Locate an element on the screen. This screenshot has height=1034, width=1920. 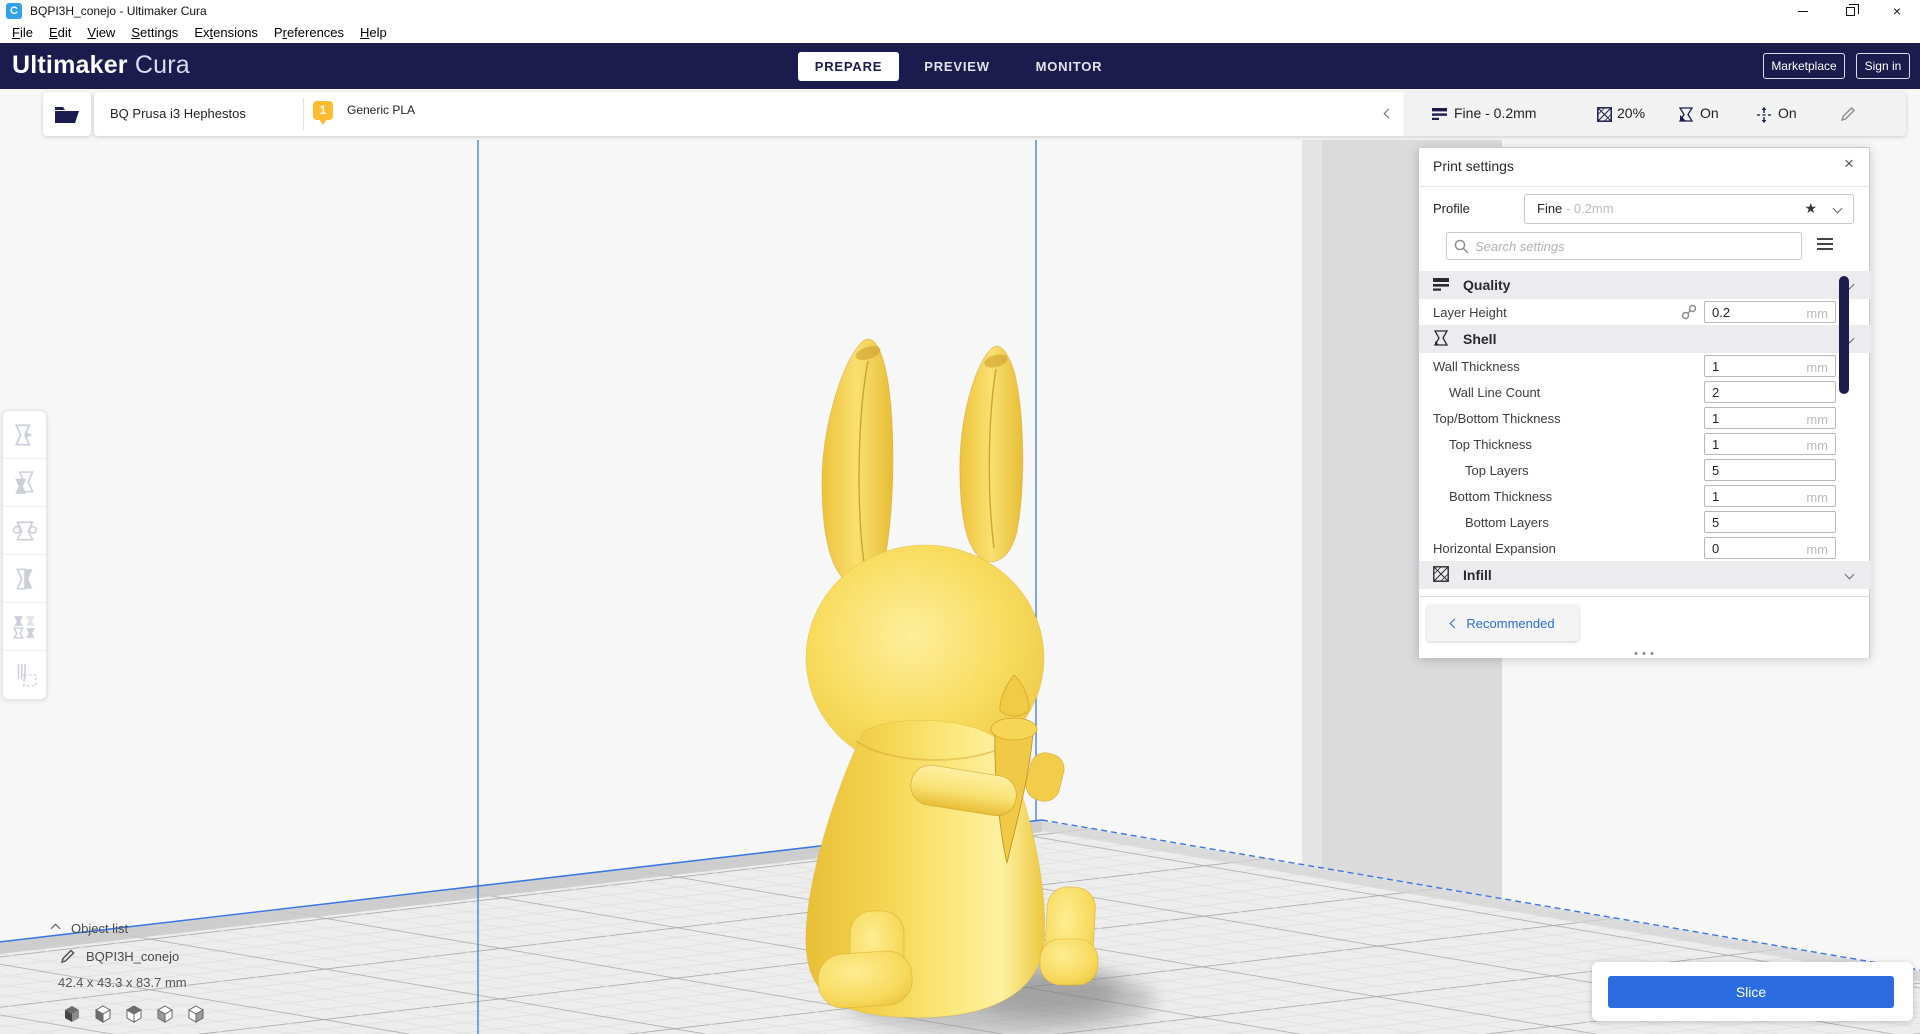
tool-column is located at coordinates (24, 555).